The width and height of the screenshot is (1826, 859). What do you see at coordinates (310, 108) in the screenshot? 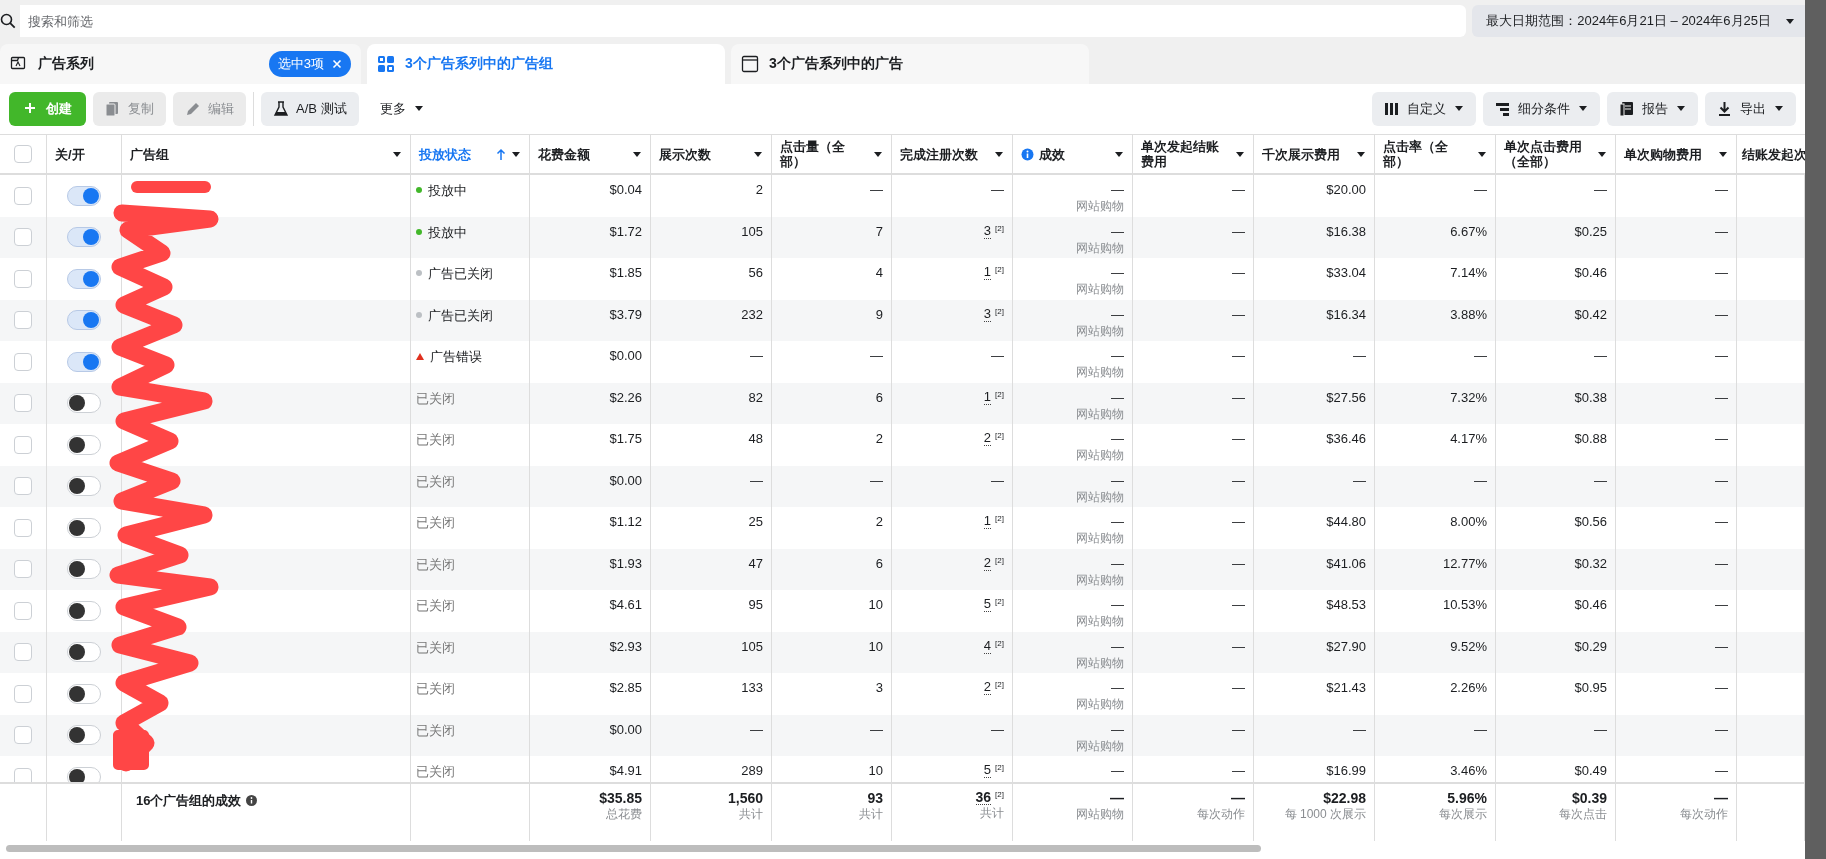
I see `toolbar-button: A/B 测试` at bounding box center [310, 108].